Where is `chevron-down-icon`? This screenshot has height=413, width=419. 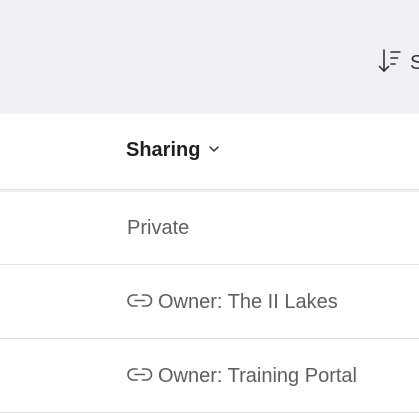
chevron-down-icon is located at coordinates (214, 151).